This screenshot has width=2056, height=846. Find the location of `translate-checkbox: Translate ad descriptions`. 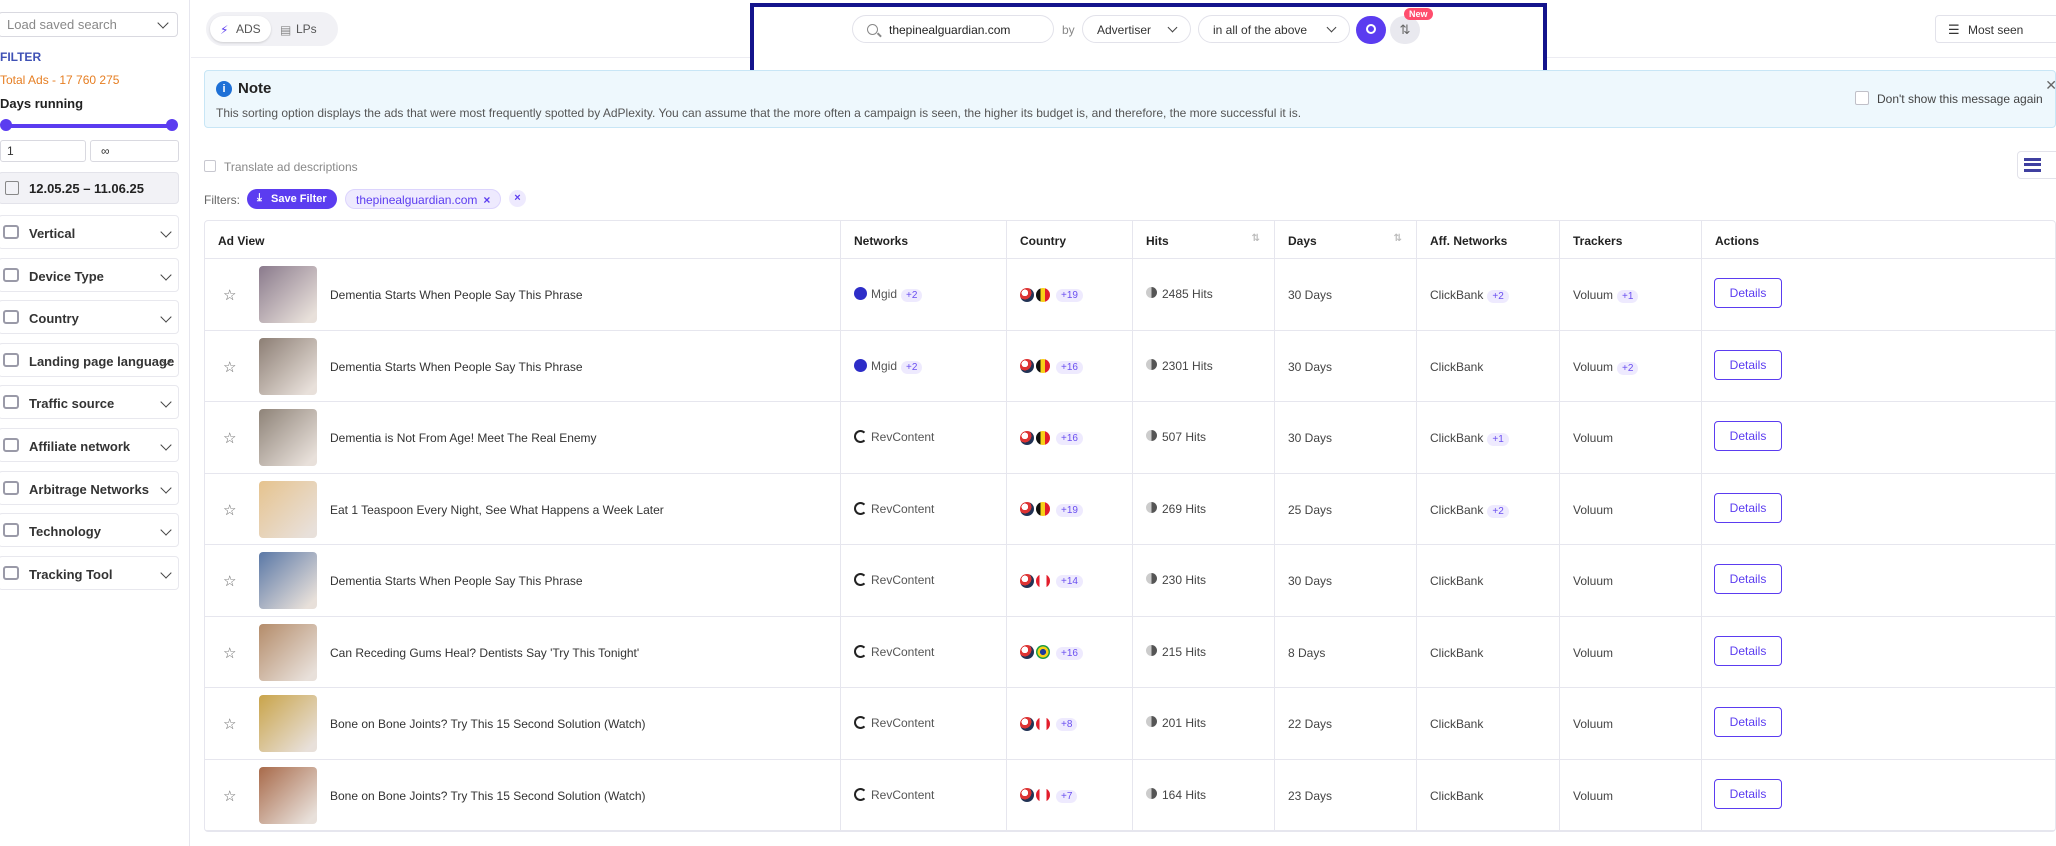

translate-checkbox: Translate ad descriptions is located at coordinates (281, 167).